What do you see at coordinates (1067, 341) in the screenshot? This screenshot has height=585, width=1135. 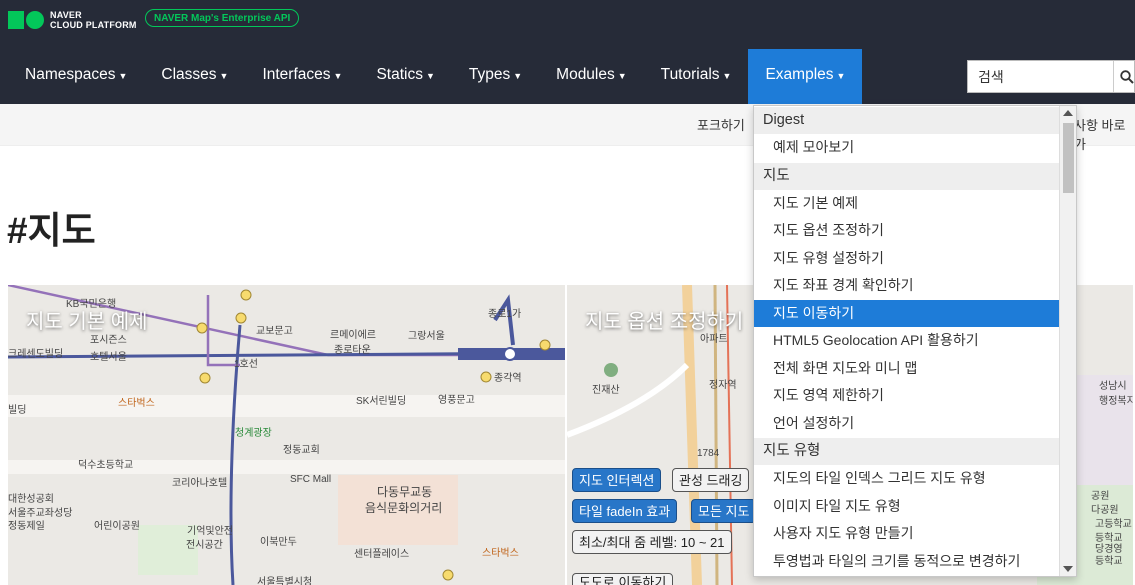 I see `dropdown-scrollbar` at bounding box center [1067, 341].